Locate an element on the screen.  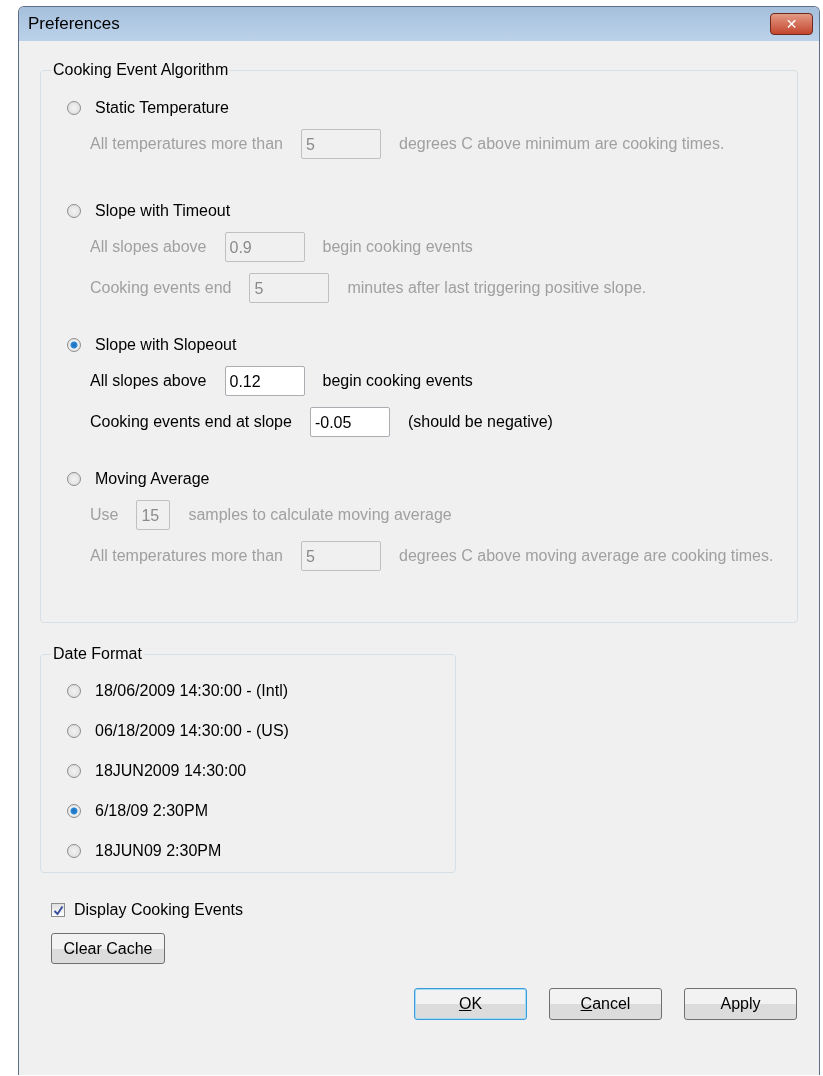
group-title: Date Format is located at coordinates (97, 654).